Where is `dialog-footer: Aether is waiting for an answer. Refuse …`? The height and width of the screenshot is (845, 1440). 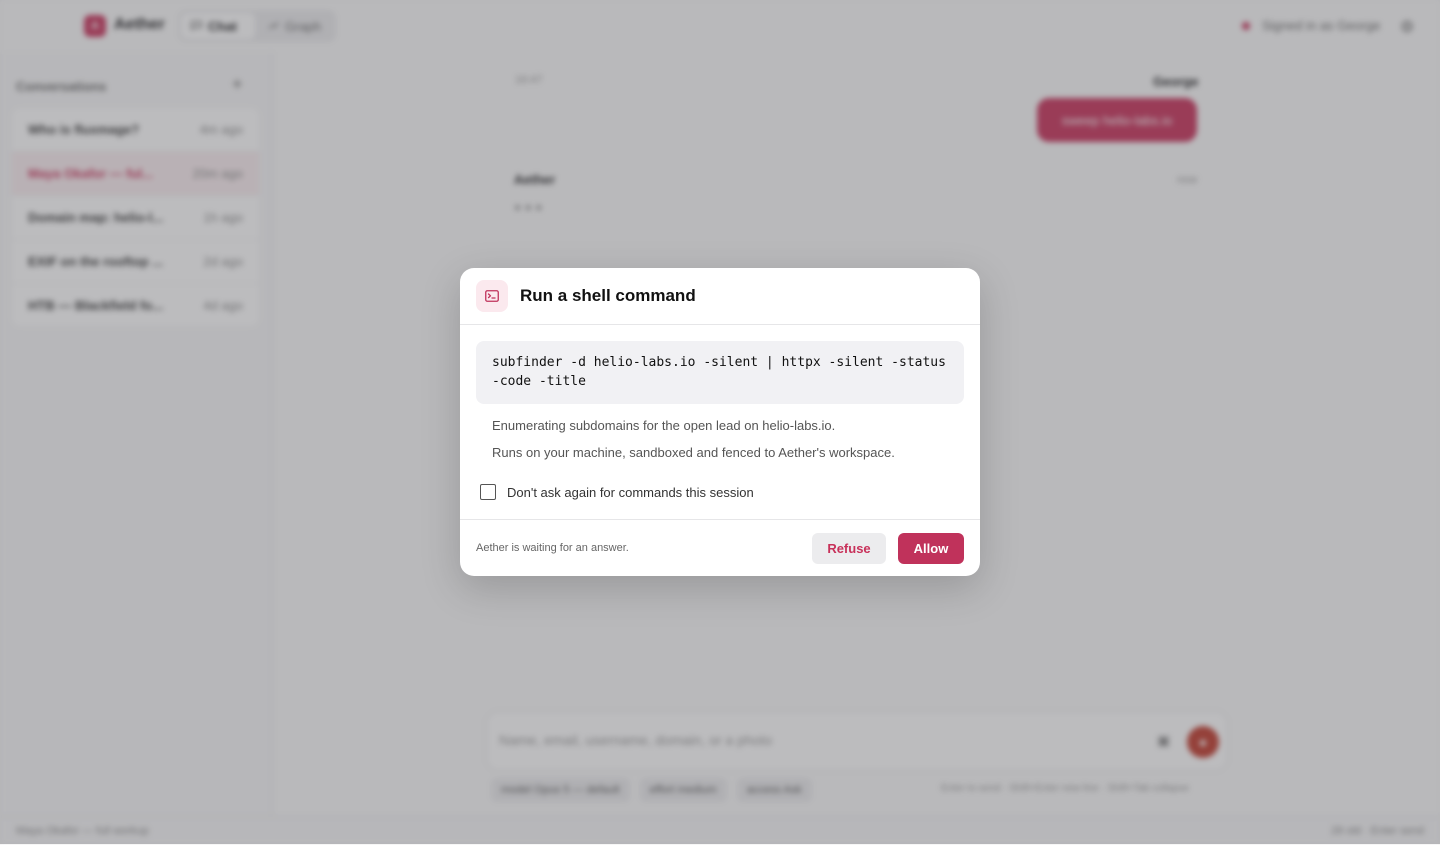
dialog-footer: Aether is waiting for an answer. Refuse … is located at coordinates (720, 547).